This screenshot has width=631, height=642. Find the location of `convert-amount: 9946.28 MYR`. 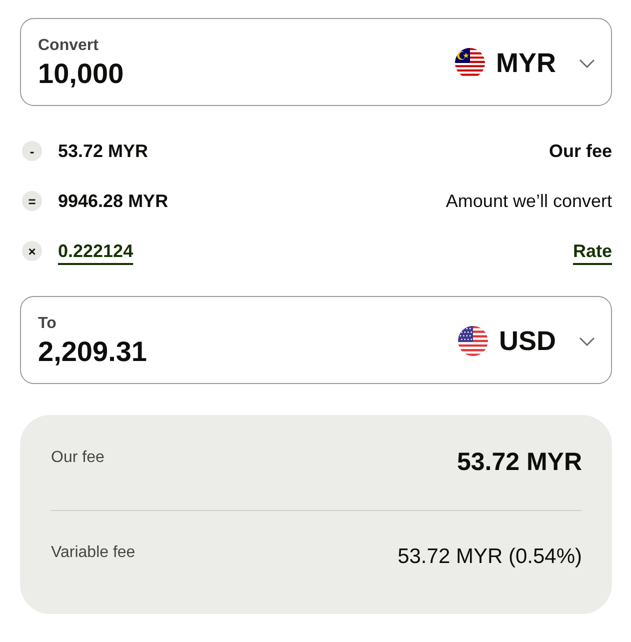

convert-amount: 9946.28 MYR is located at coordinates (113, 201).